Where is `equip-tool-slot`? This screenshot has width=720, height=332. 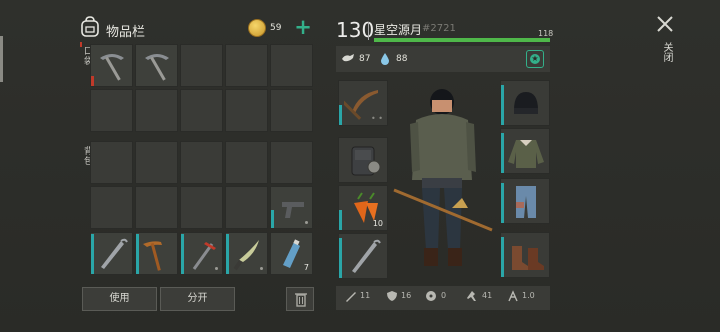 equip-tool-slot is located at coordinates (363, 256).